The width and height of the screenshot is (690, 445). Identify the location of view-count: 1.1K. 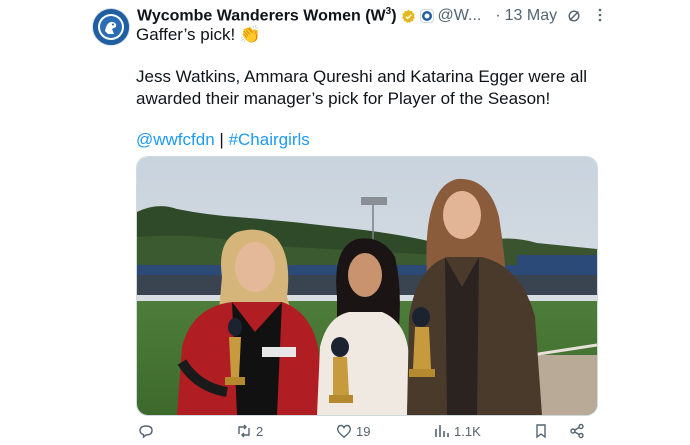
(467, 431).